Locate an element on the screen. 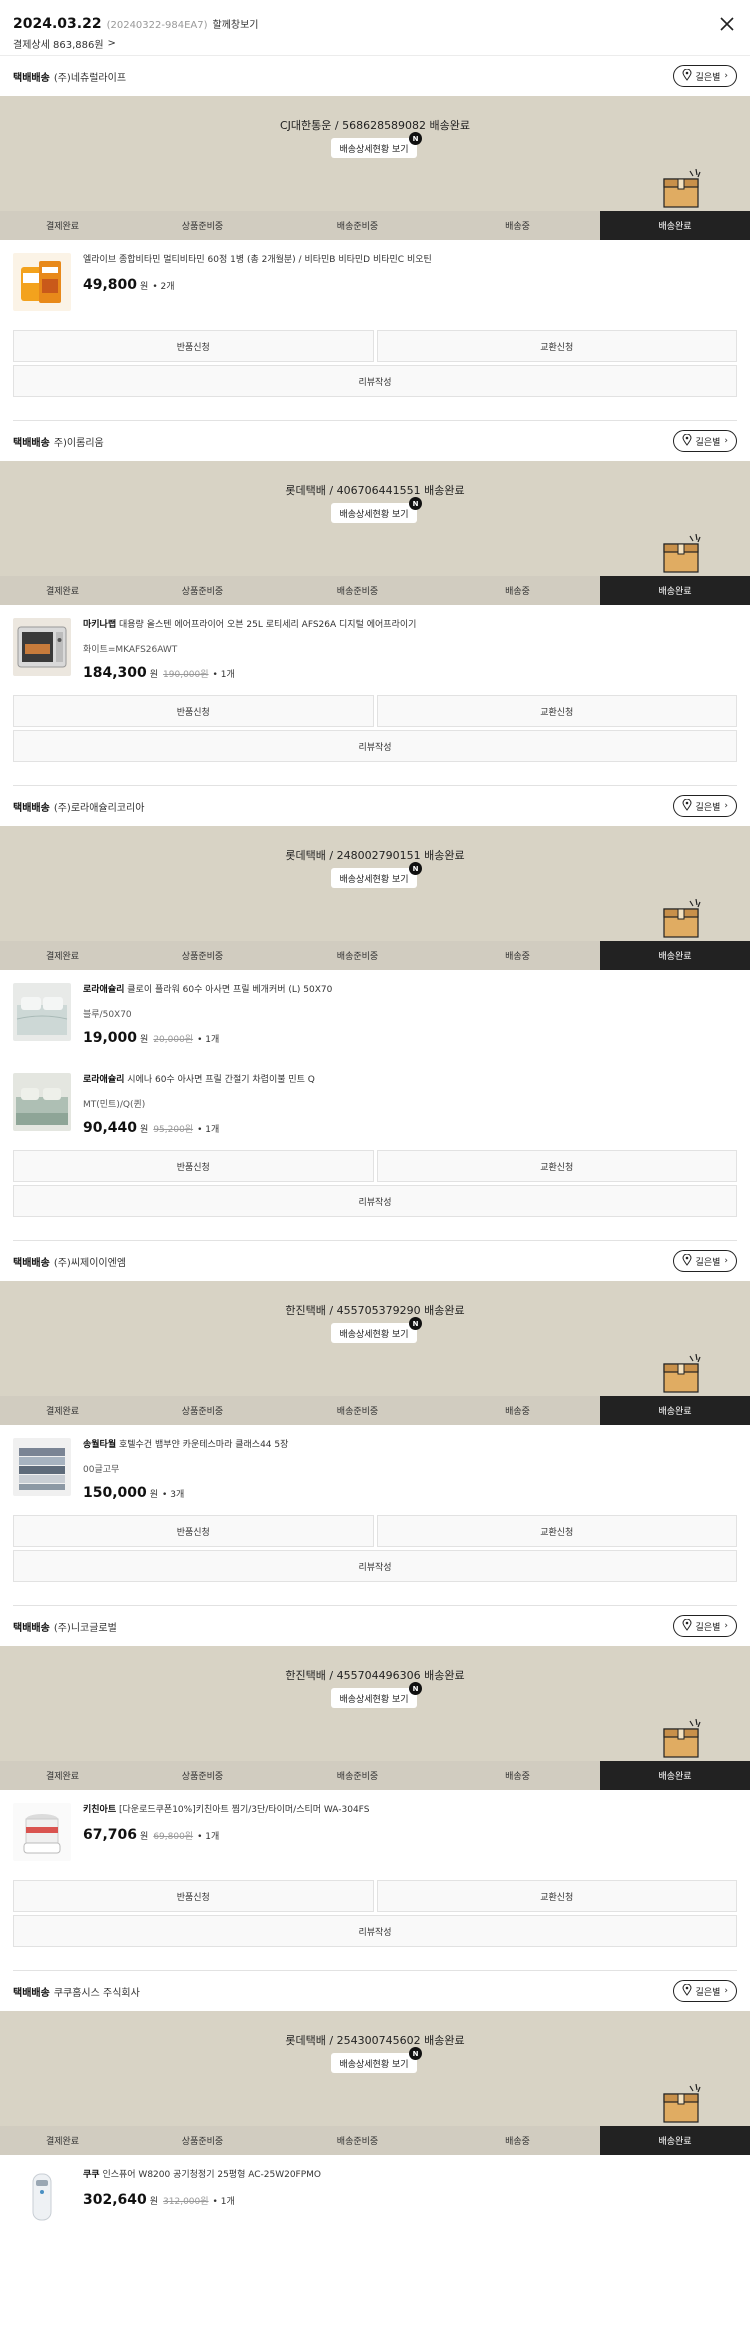  product-brand: 로라애슐리 is located at coordinates (104, 1080).